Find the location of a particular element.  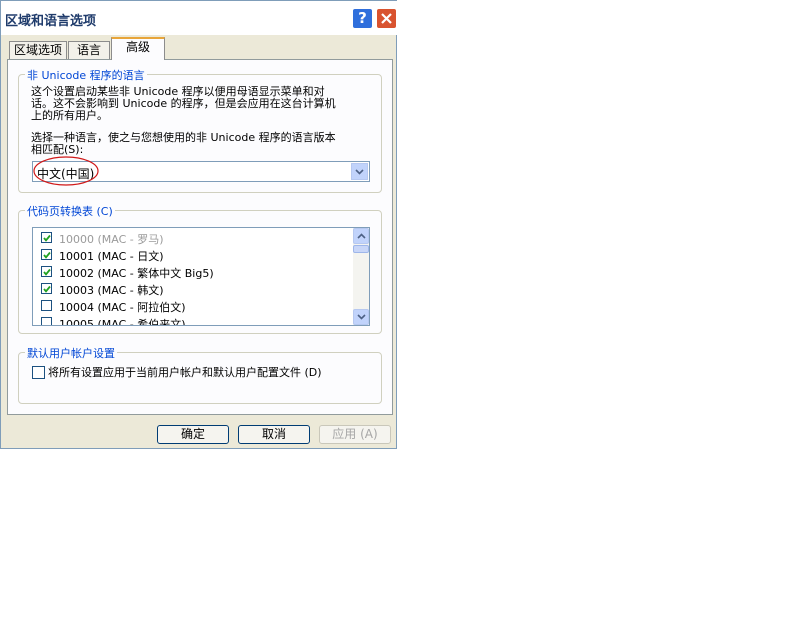

scroll-down-button is located at coordinates (361, 317).